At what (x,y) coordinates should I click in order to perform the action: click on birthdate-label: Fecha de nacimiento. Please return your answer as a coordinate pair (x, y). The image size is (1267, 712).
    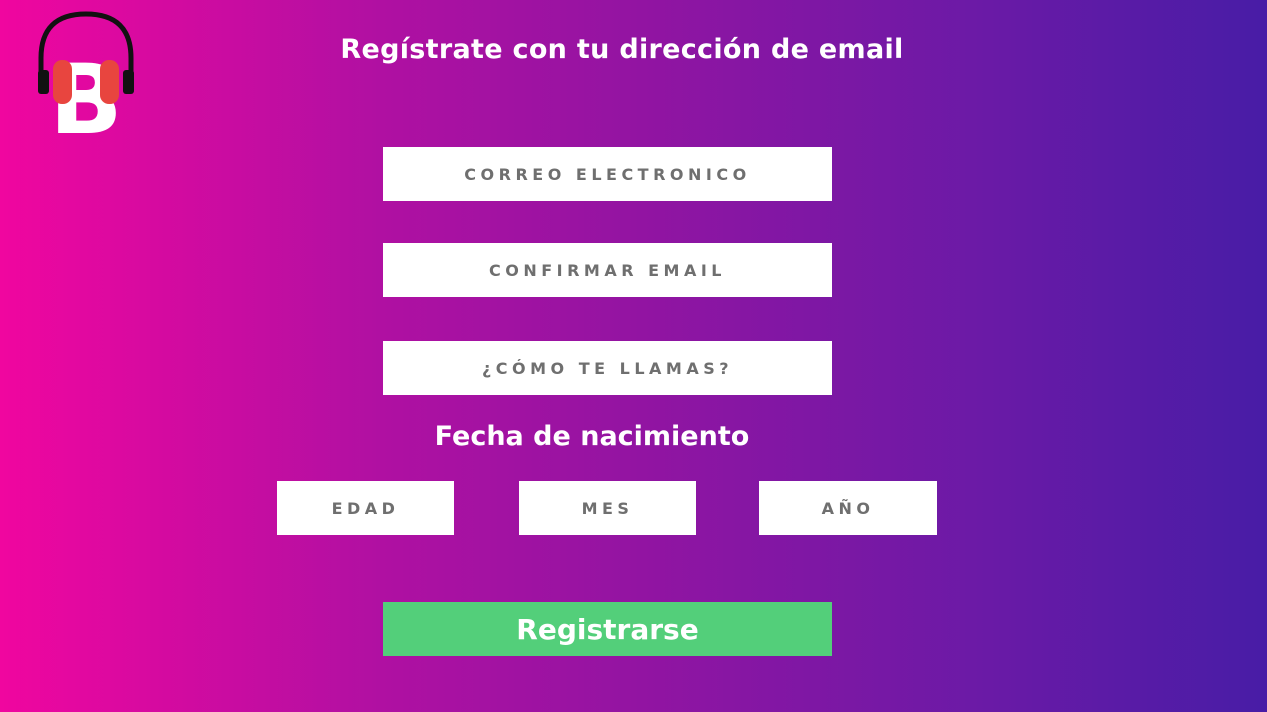
    Looking at the image, I should click on (592, 436).